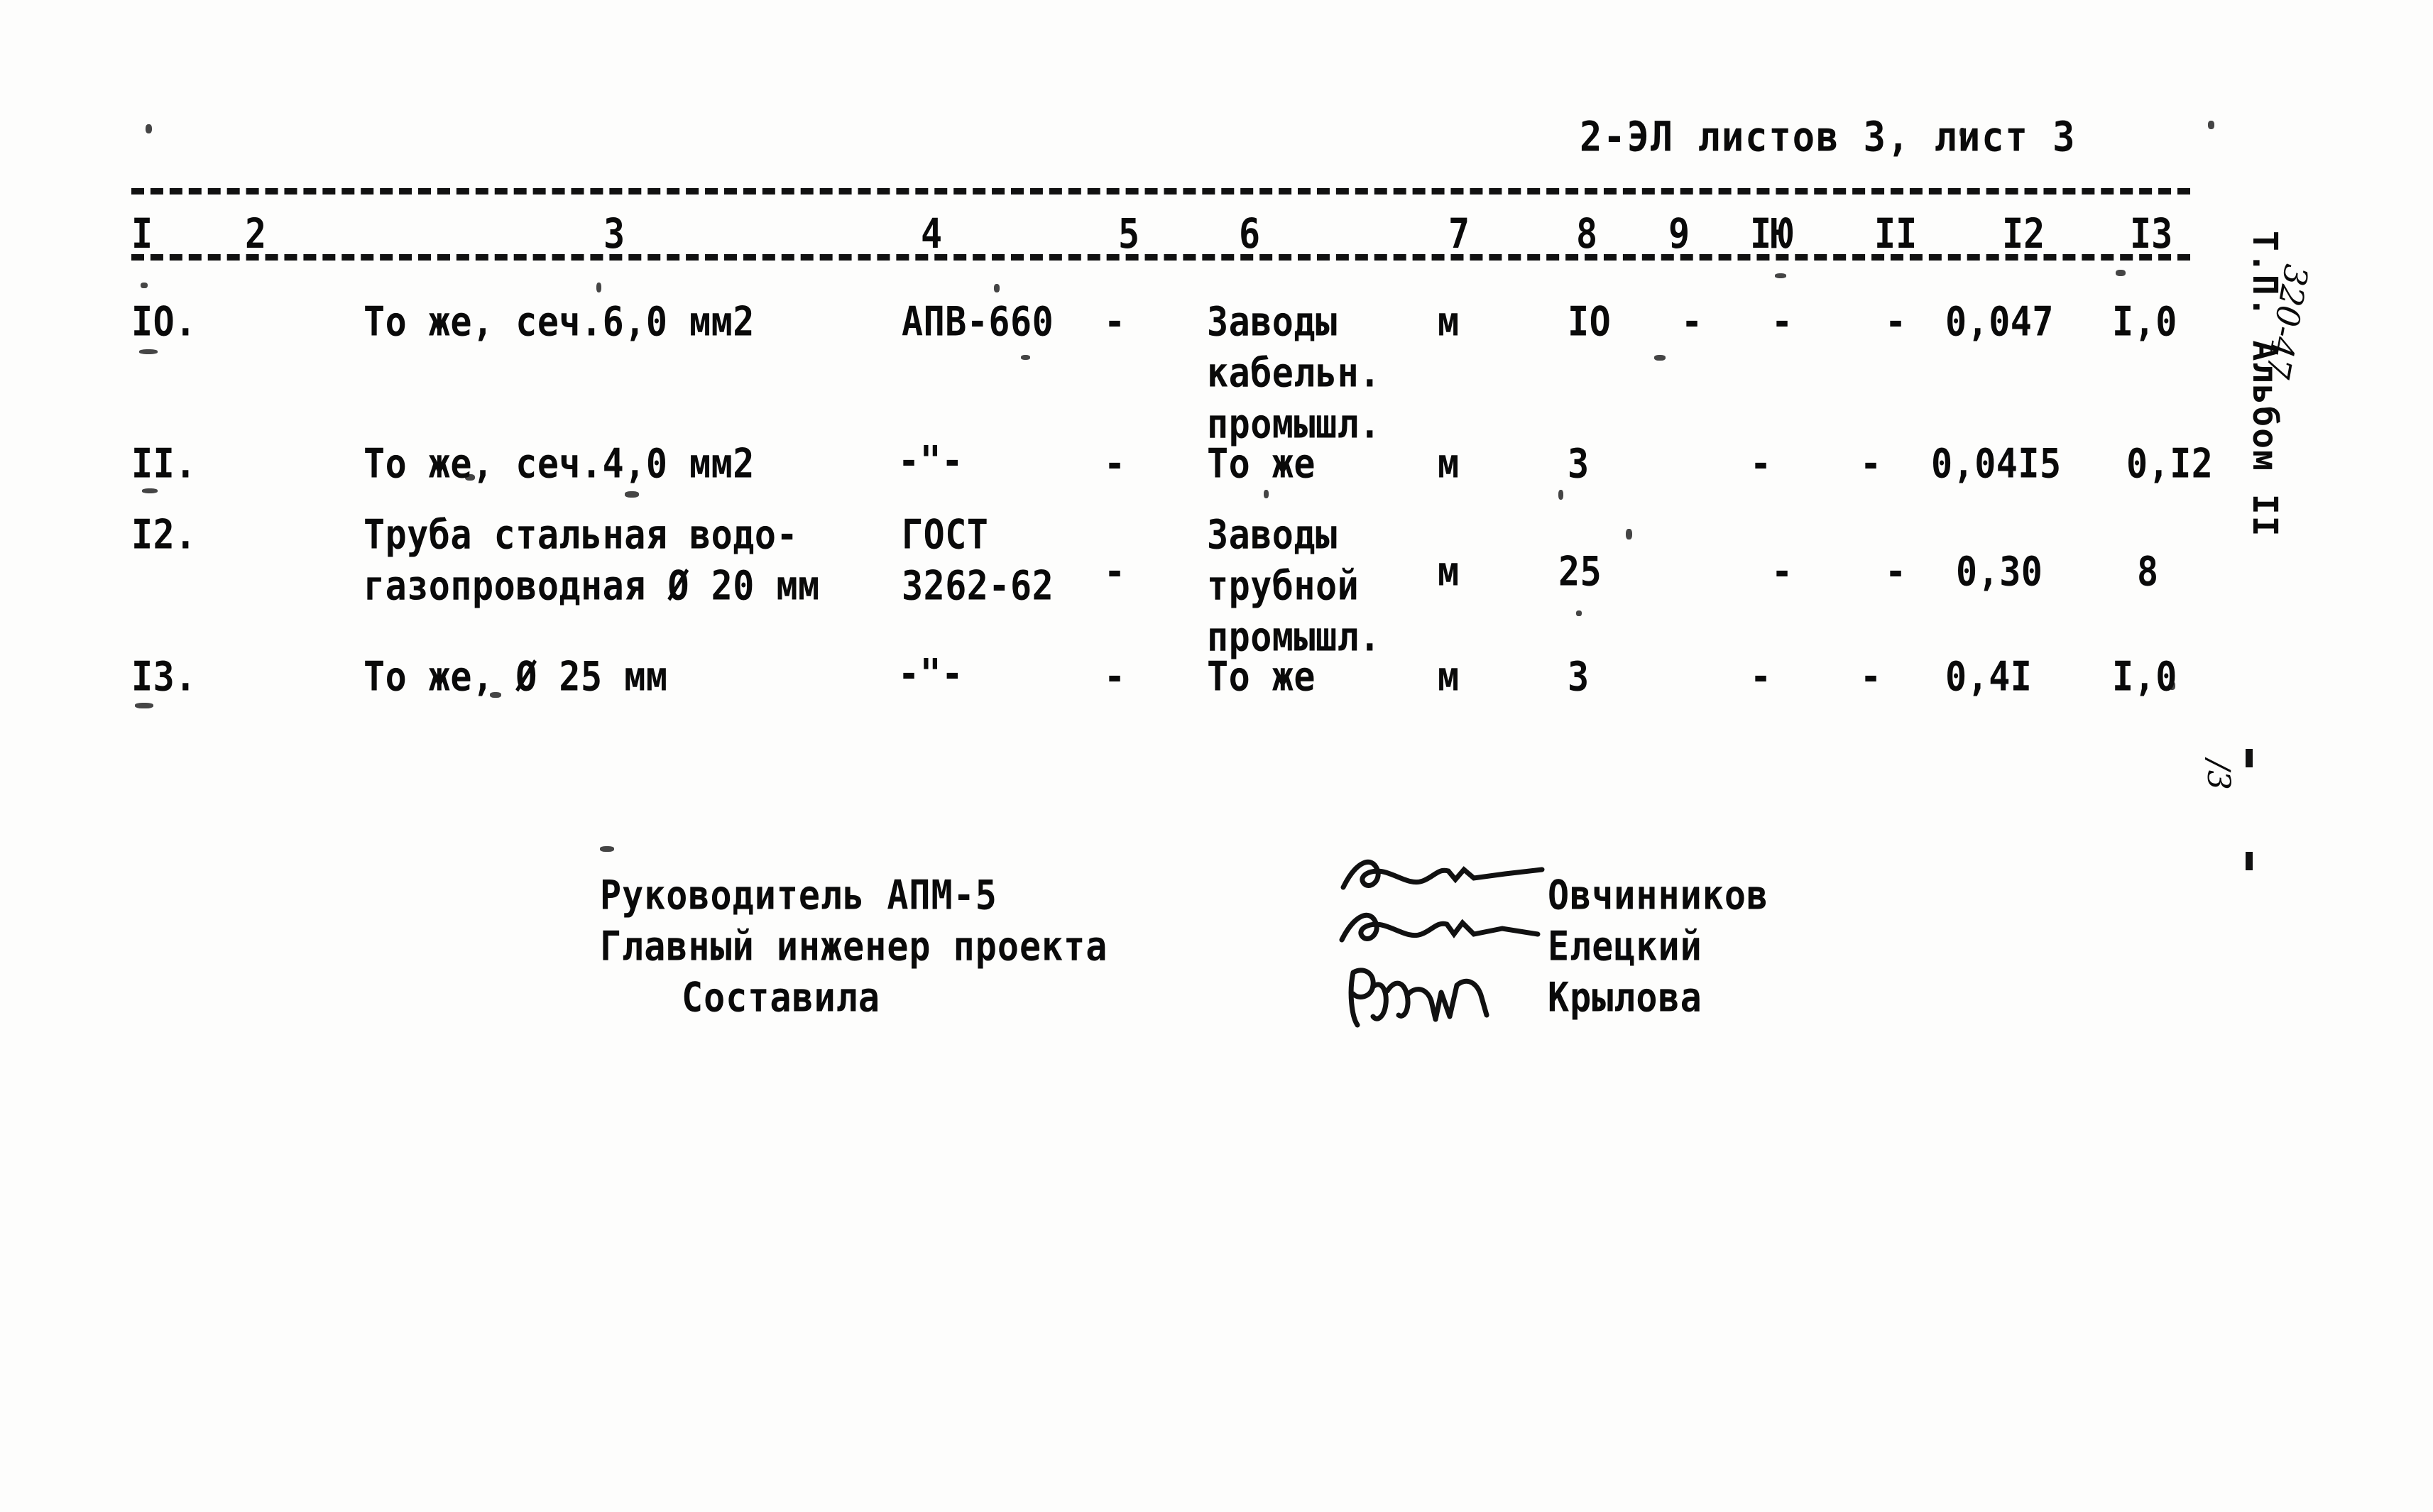 The image size is (2433, 1512). Describe the element at coordinates (164, 677) in the screenshot. I see `row-number: I3.` at that location.